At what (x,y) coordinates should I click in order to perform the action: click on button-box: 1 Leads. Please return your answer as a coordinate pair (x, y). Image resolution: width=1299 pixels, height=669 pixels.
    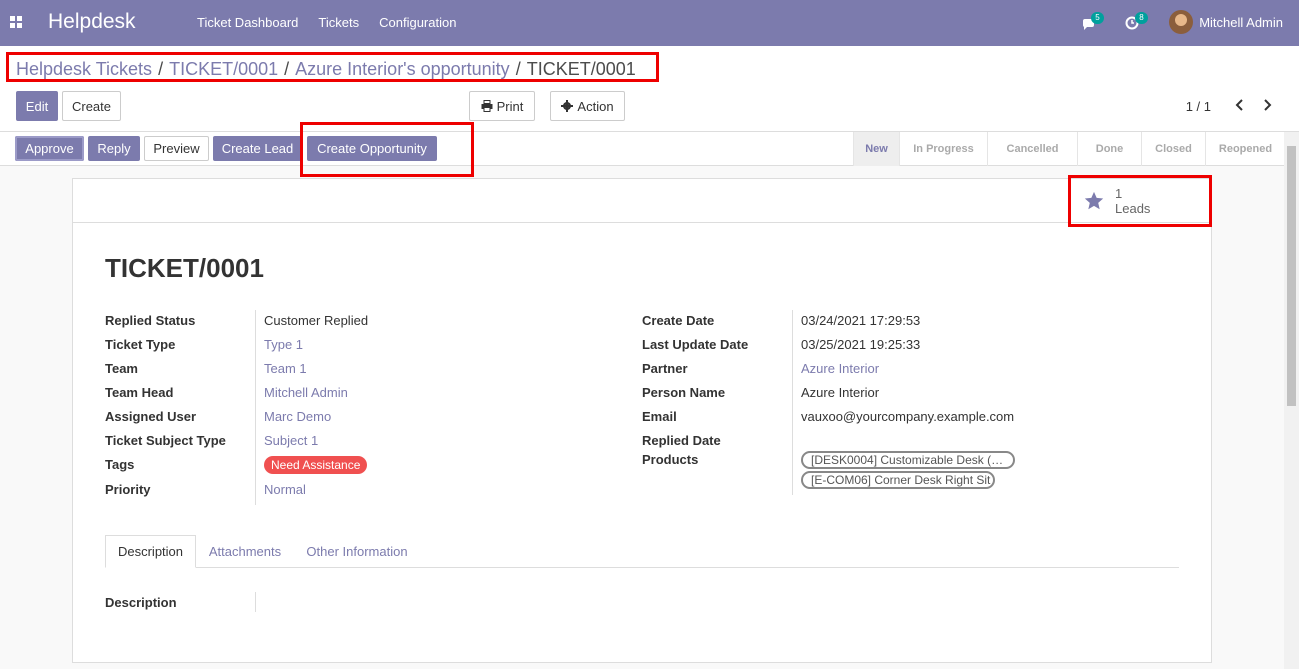
    Looking at the image, I should click on (642, 201).